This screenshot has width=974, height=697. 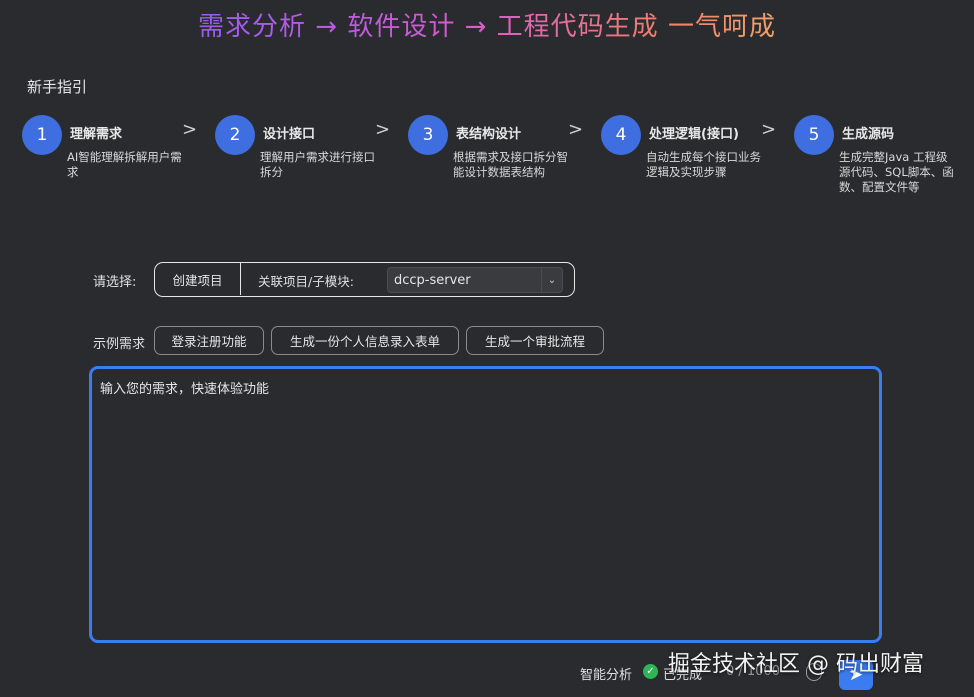 What do you see at coordinates (489, 134) in the screenshot?
I see `step-title: 表结构设计` at bounding box center [489, 134].